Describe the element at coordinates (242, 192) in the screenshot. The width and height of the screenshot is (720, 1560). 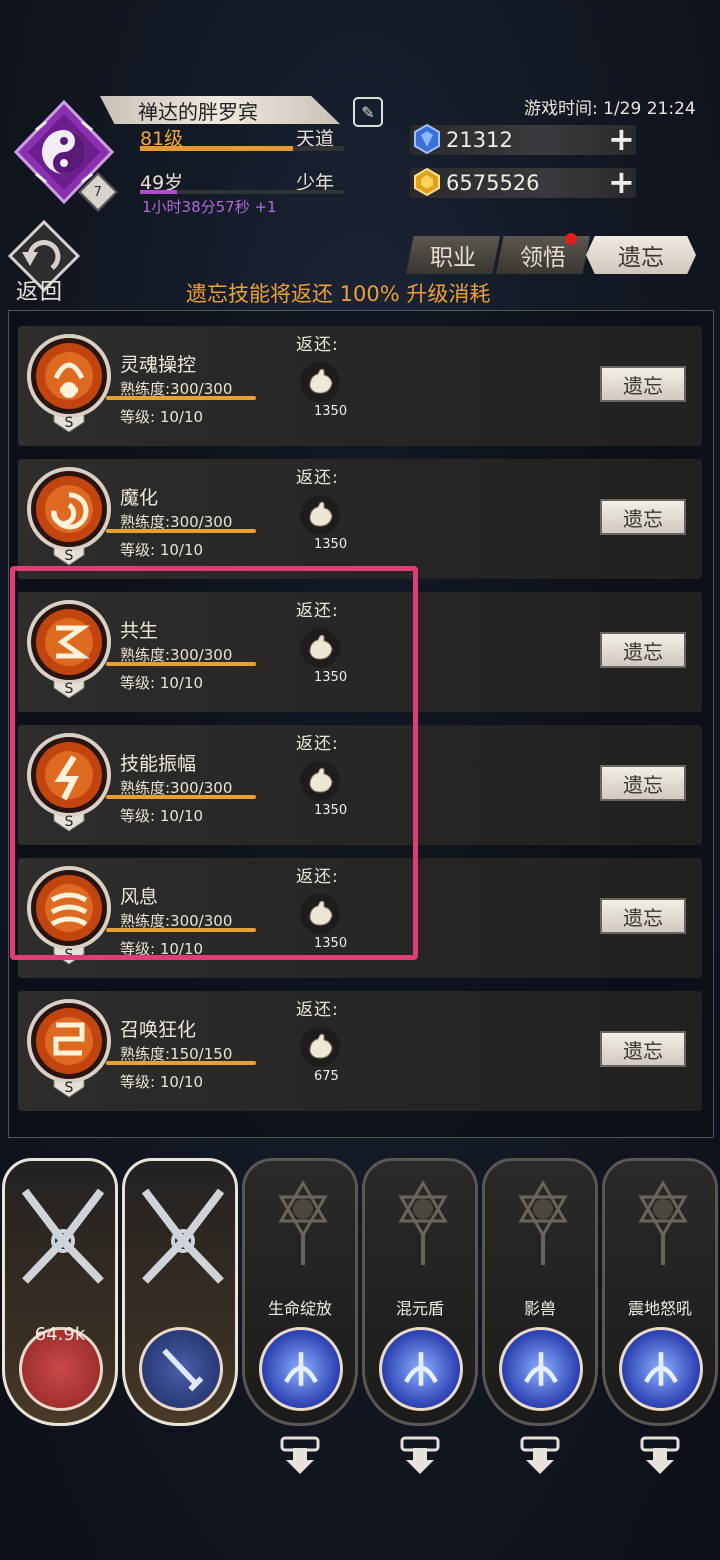
I see `age-progress-bar` at that location.